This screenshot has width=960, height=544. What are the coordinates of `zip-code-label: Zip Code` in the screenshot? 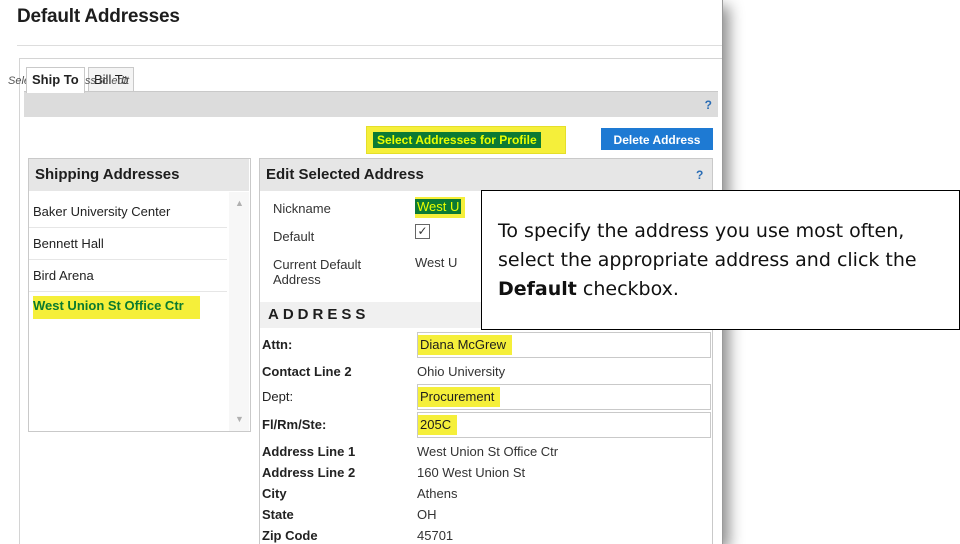 It's located at (290, 535).